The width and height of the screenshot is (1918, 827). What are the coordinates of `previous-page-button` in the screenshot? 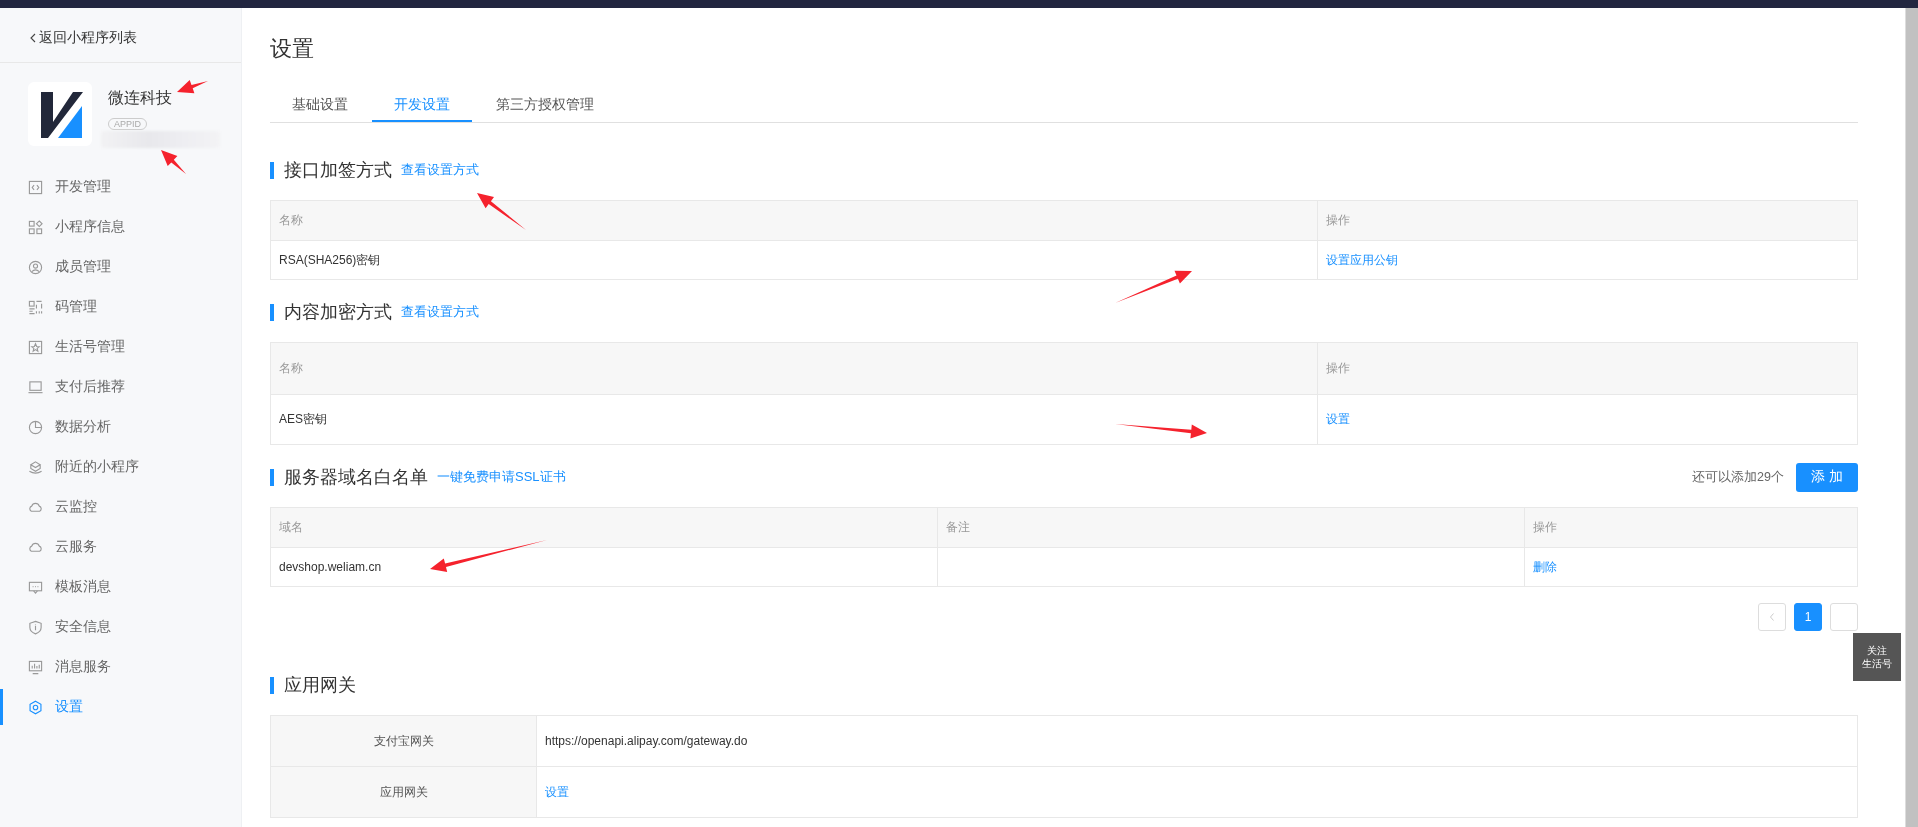 It's located at (1772, 617).